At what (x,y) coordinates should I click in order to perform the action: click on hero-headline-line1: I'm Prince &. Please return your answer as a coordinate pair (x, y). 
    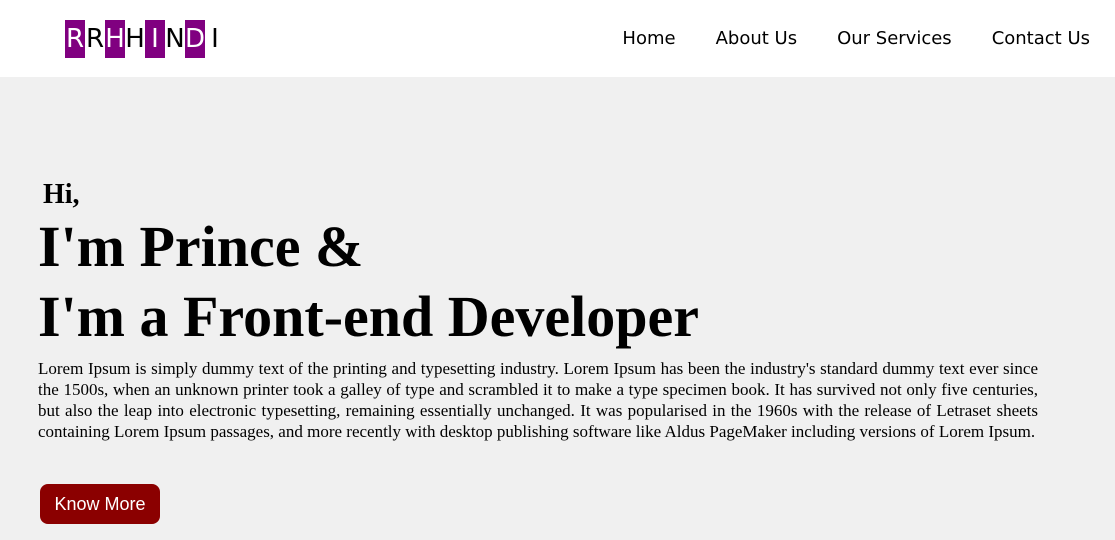
    Looking at the image, I should click on (201, 246).